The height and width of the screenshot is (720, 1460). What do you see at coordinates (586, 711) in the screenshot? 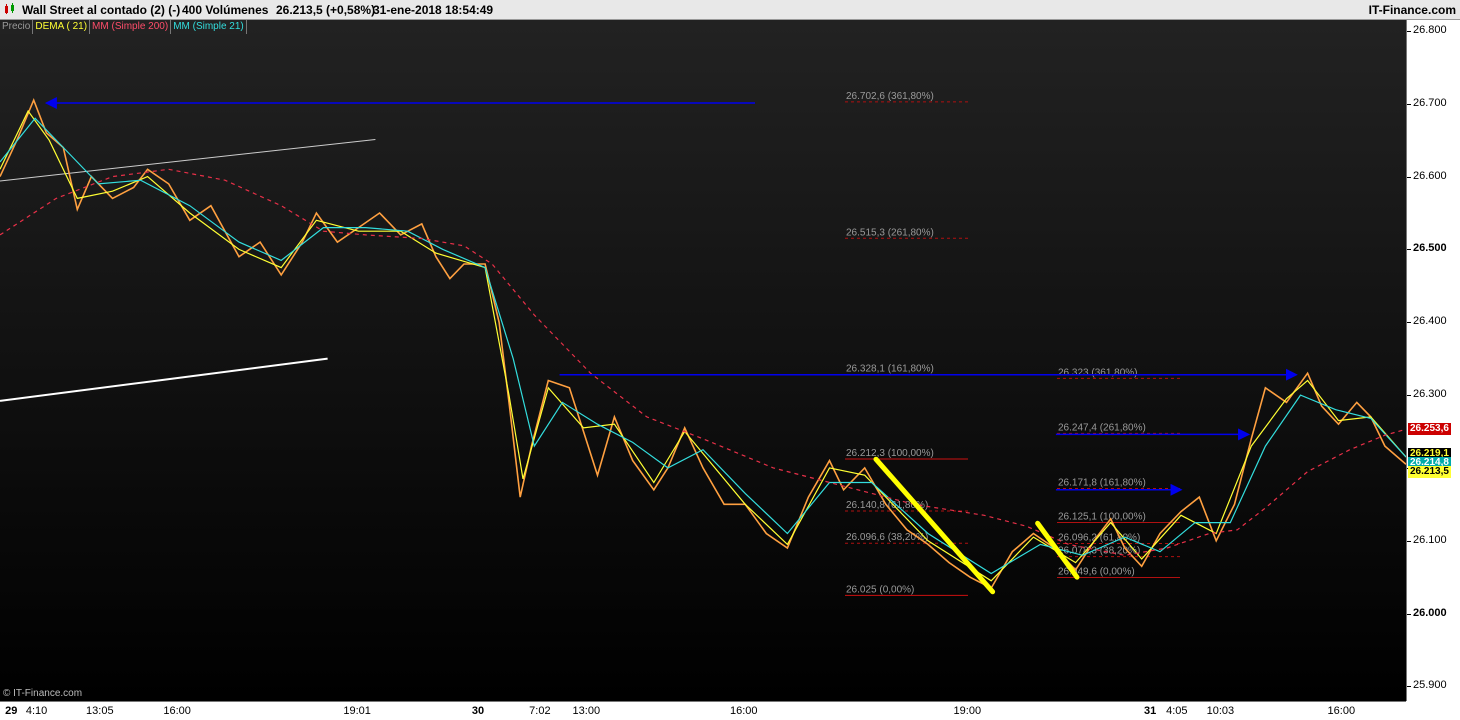
I see `x-tick-label: 13:00` at bounding box center [586, 711].